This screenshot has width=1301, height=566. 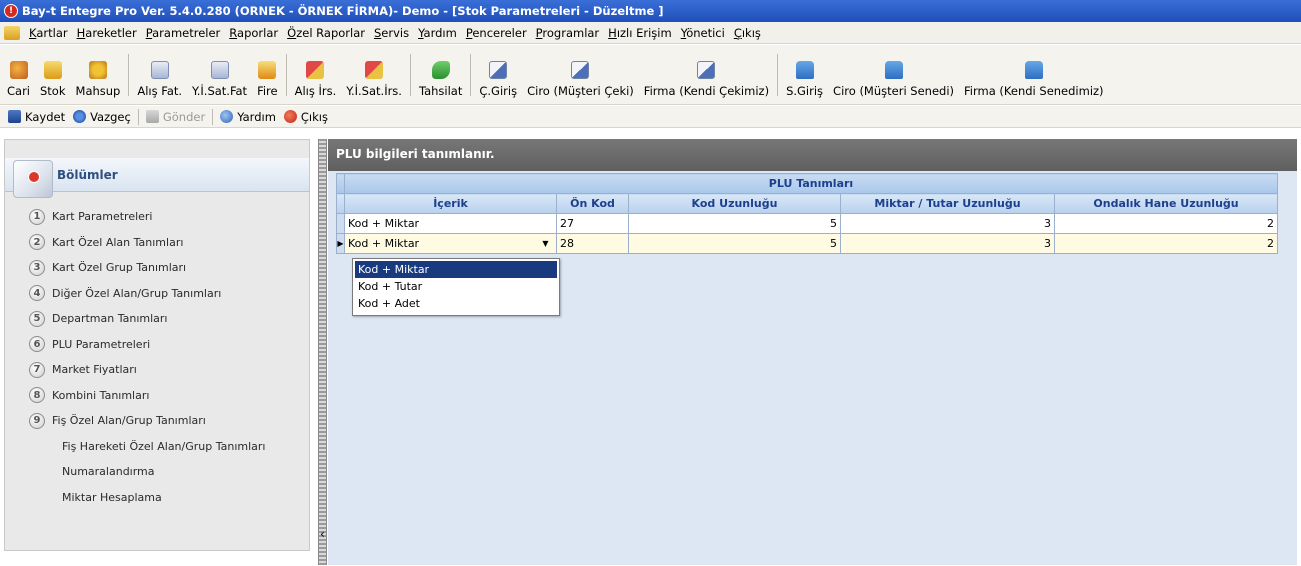 What do you see at coordinates (456, 303) in the screenshot?
I see `dropdown-option: Kod + Adet` at bounding box center [456, 303].